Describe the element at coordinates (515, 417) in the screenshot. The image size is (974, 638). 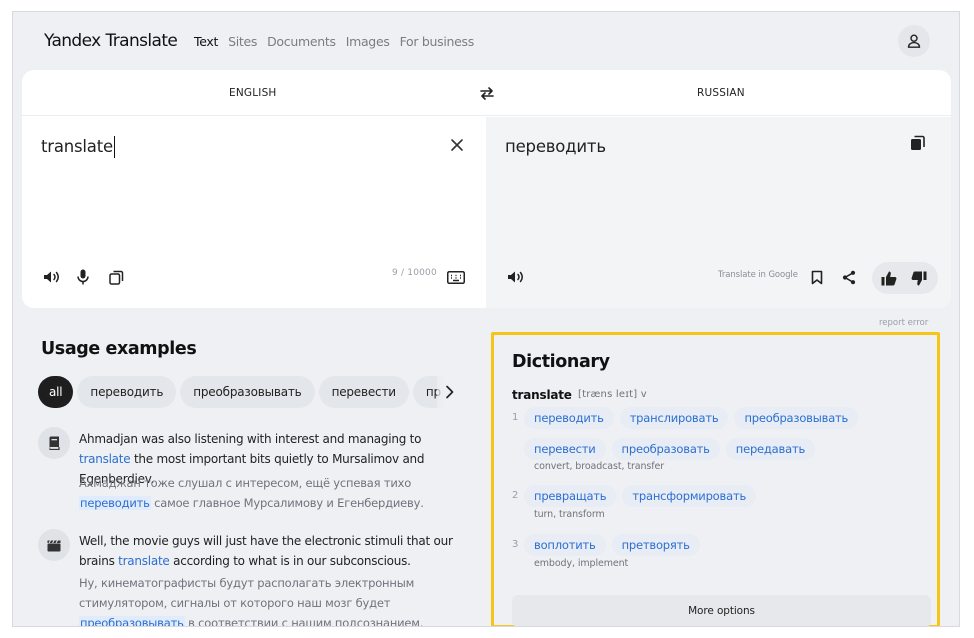
I see `sense-number: 1` at that location.